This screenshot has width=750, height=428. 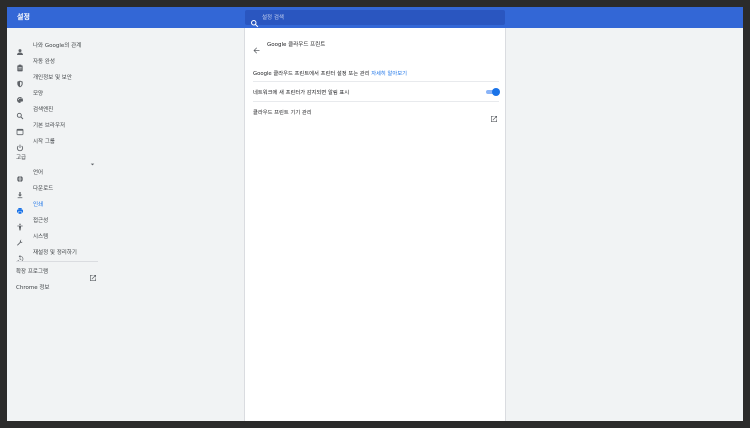 I want to click on sidebar-item-label: 접근성, so click(x=41, y=221).